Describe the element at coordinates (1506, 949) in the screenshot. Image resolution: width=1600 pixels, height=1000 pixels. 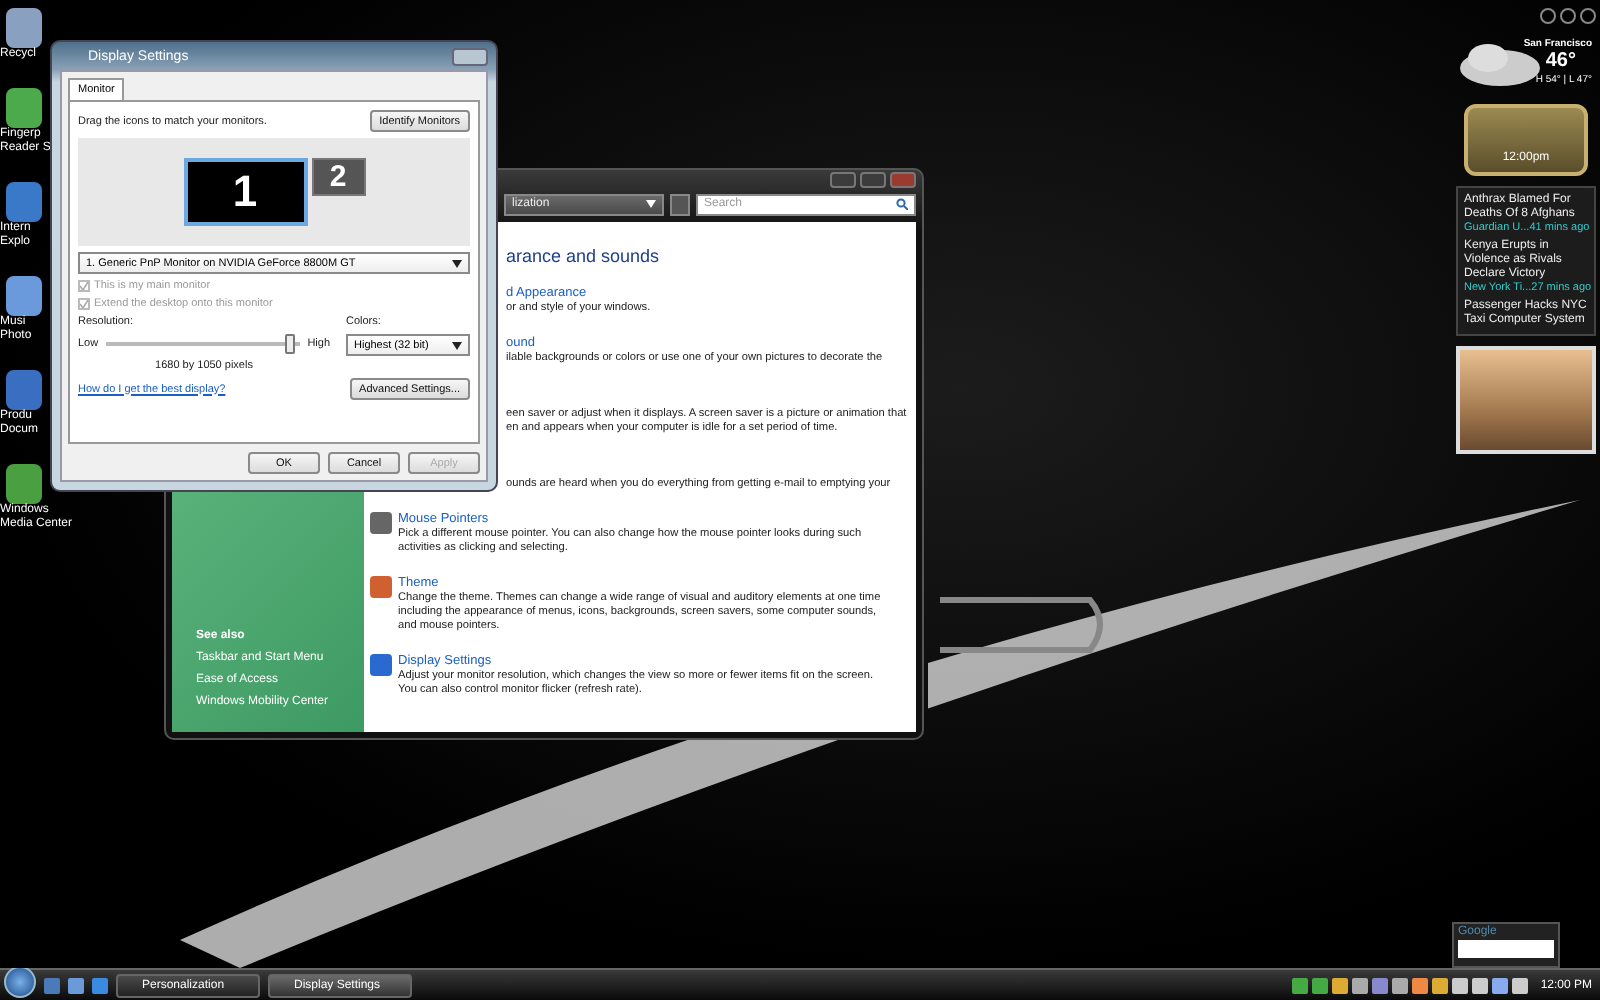
I see `search-field` at that location.